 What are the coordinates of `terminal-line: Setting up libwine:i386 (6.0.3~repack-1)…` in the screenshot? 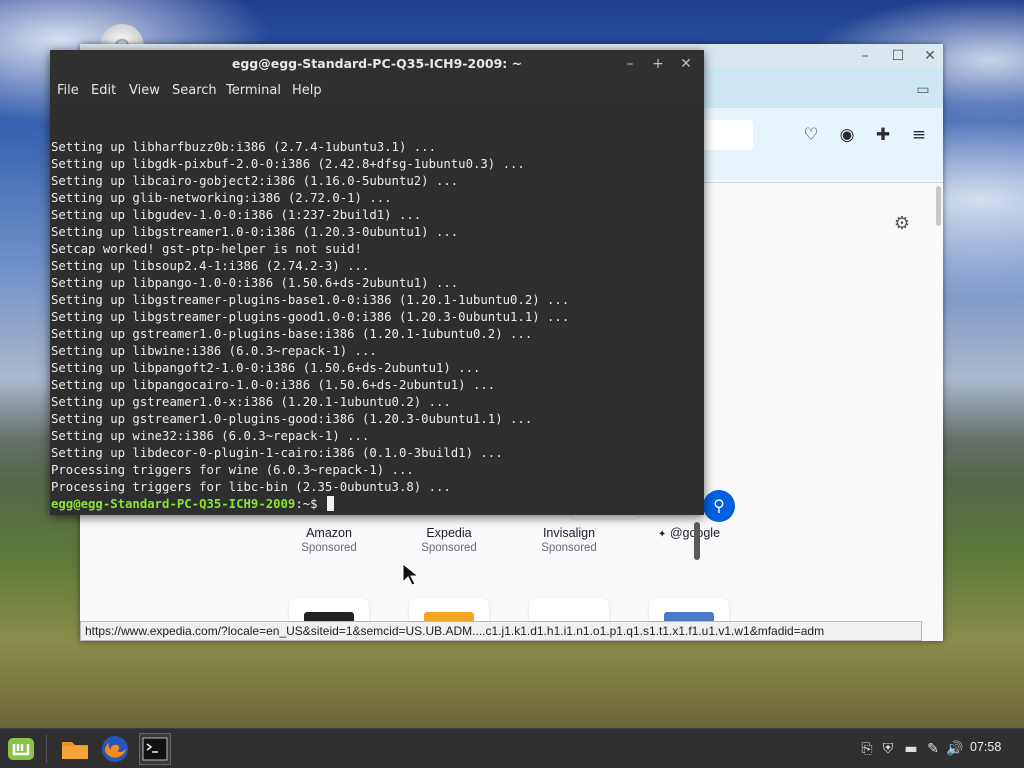 It's located at (214, 351).